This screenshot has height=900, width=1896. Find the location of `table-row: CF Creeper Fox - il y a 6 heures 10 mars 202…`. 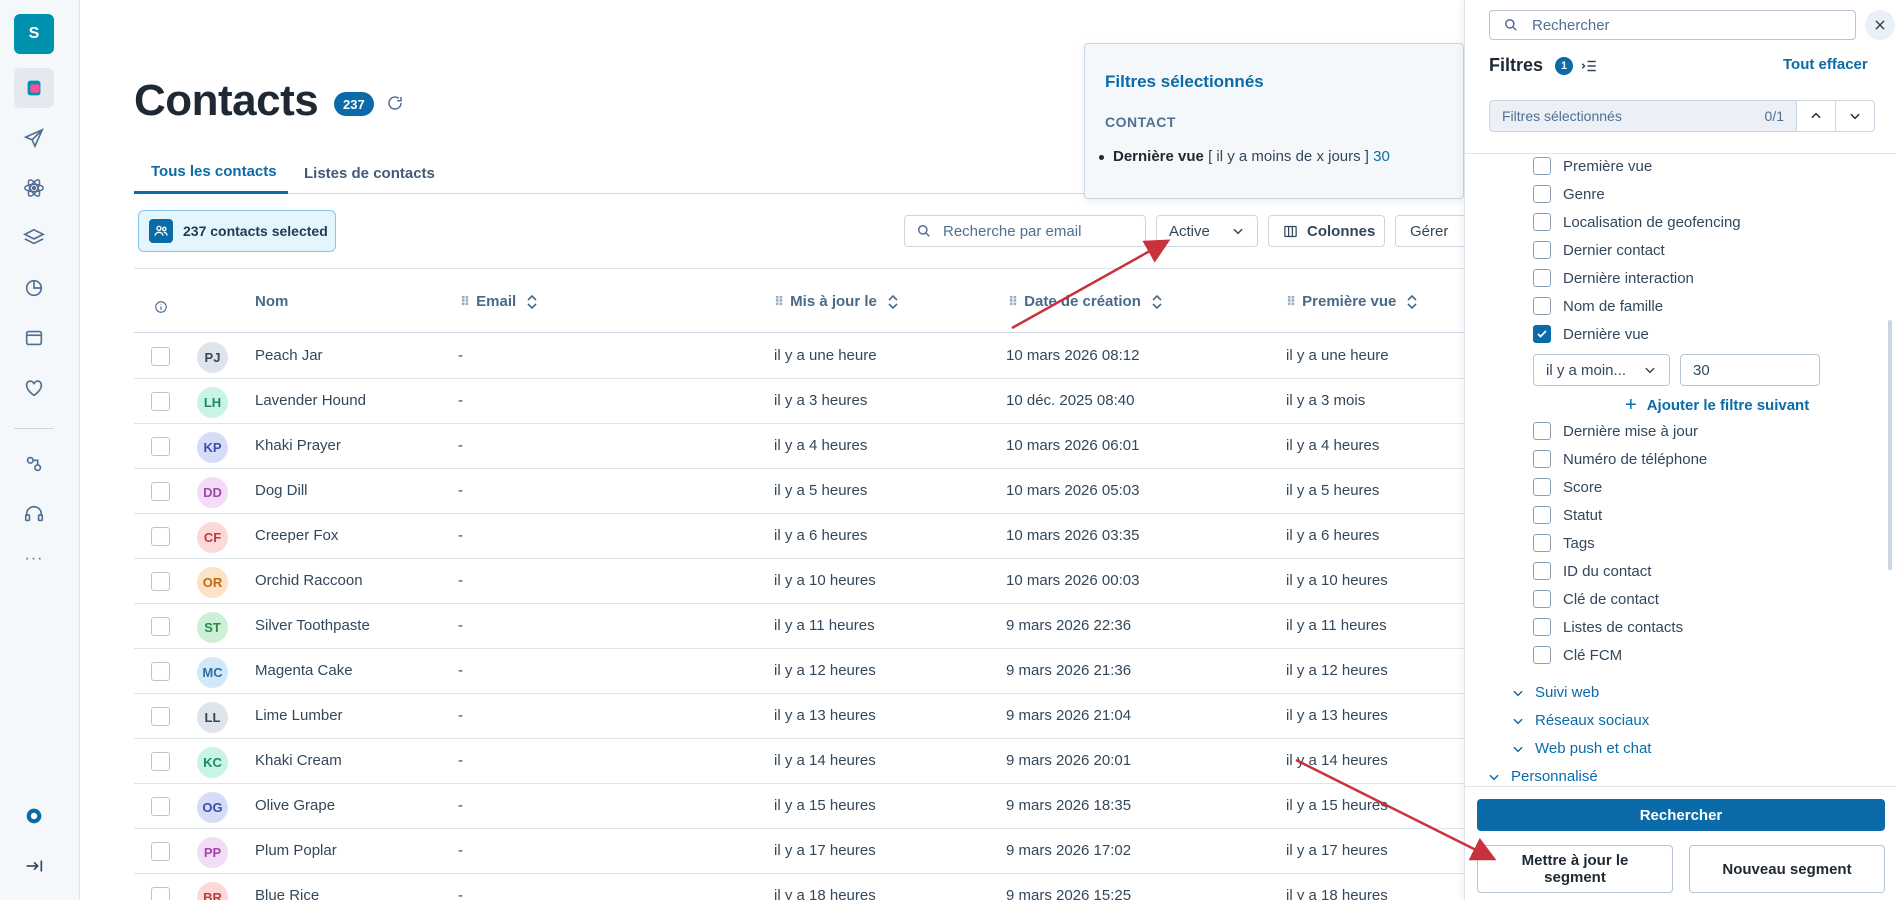

table-row: CF Creeper Fox - il y a 6 heures 10 mars 202… is located at coordinates (799, 536).